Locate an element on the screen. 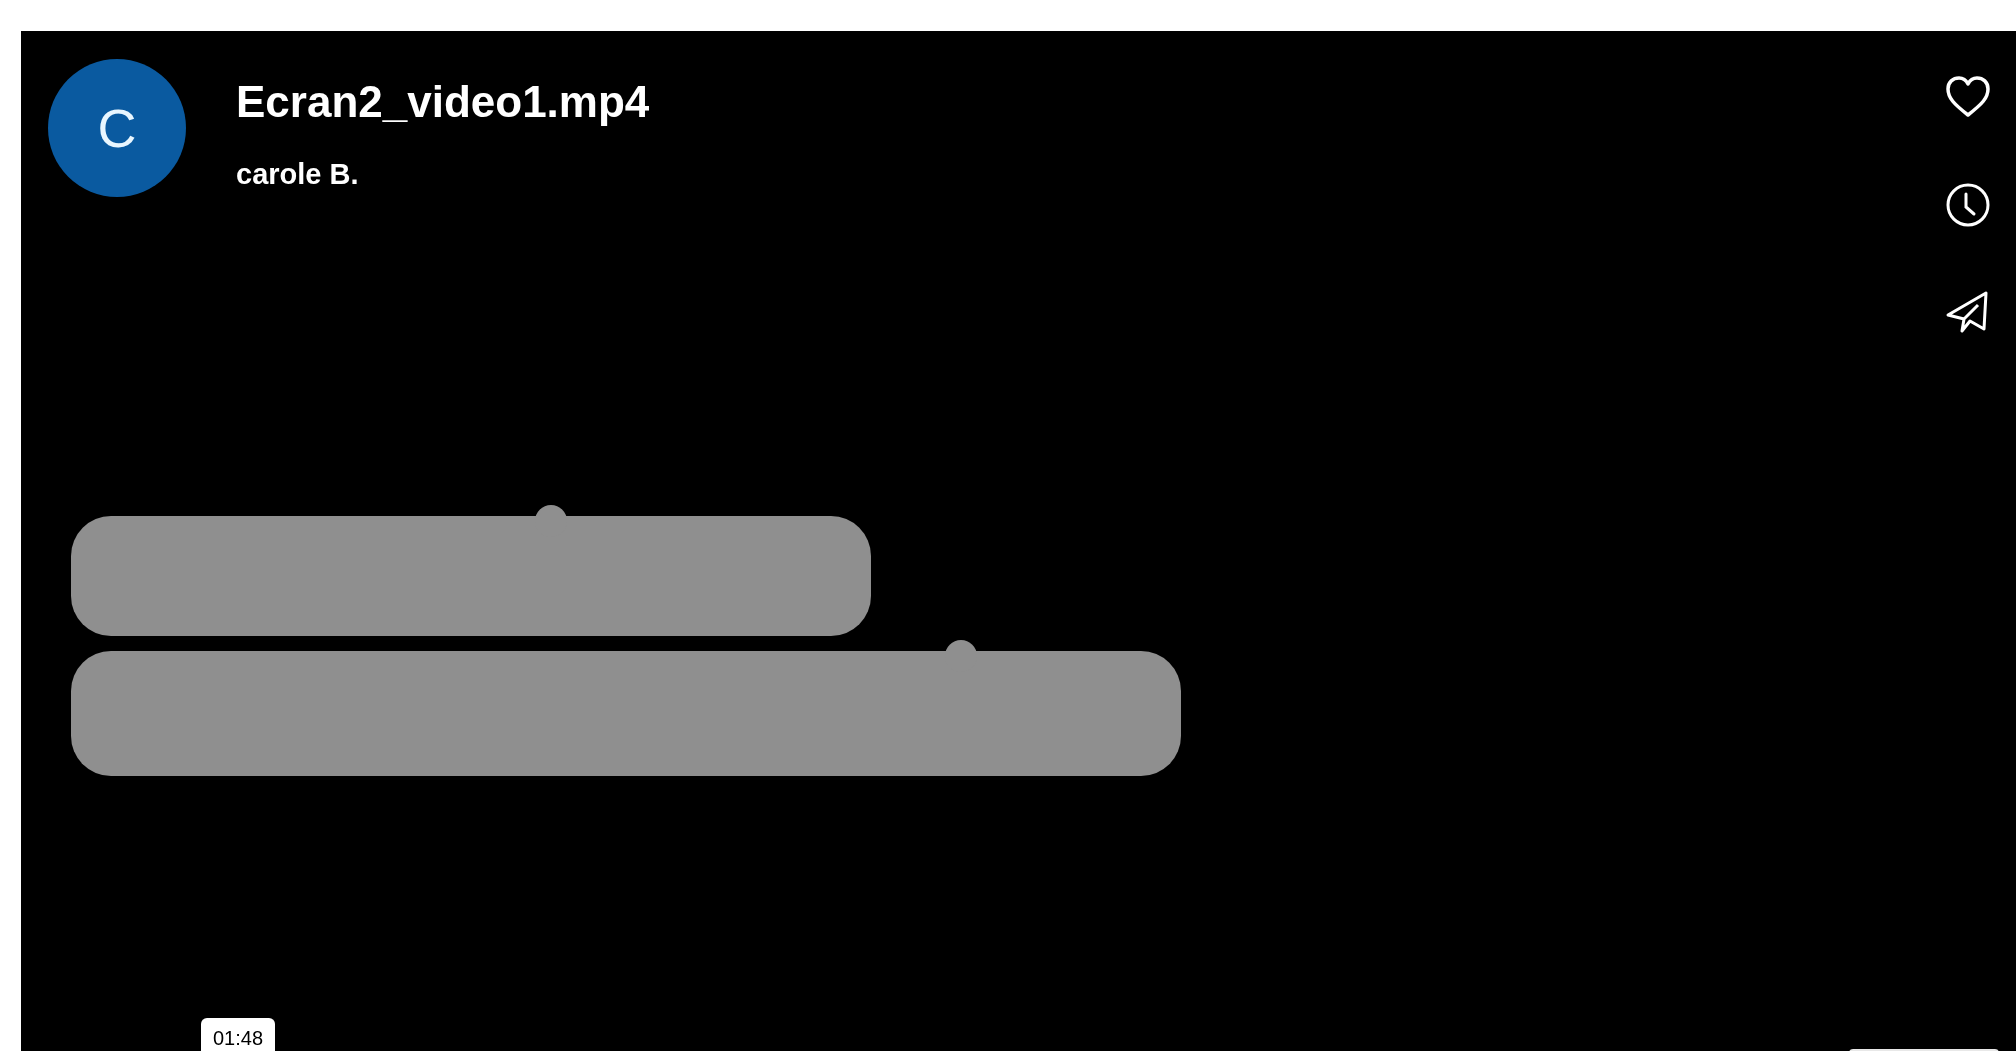 This screenshot has height=1051, width=2016. clock-icon is located at coordinates (1968, 205).